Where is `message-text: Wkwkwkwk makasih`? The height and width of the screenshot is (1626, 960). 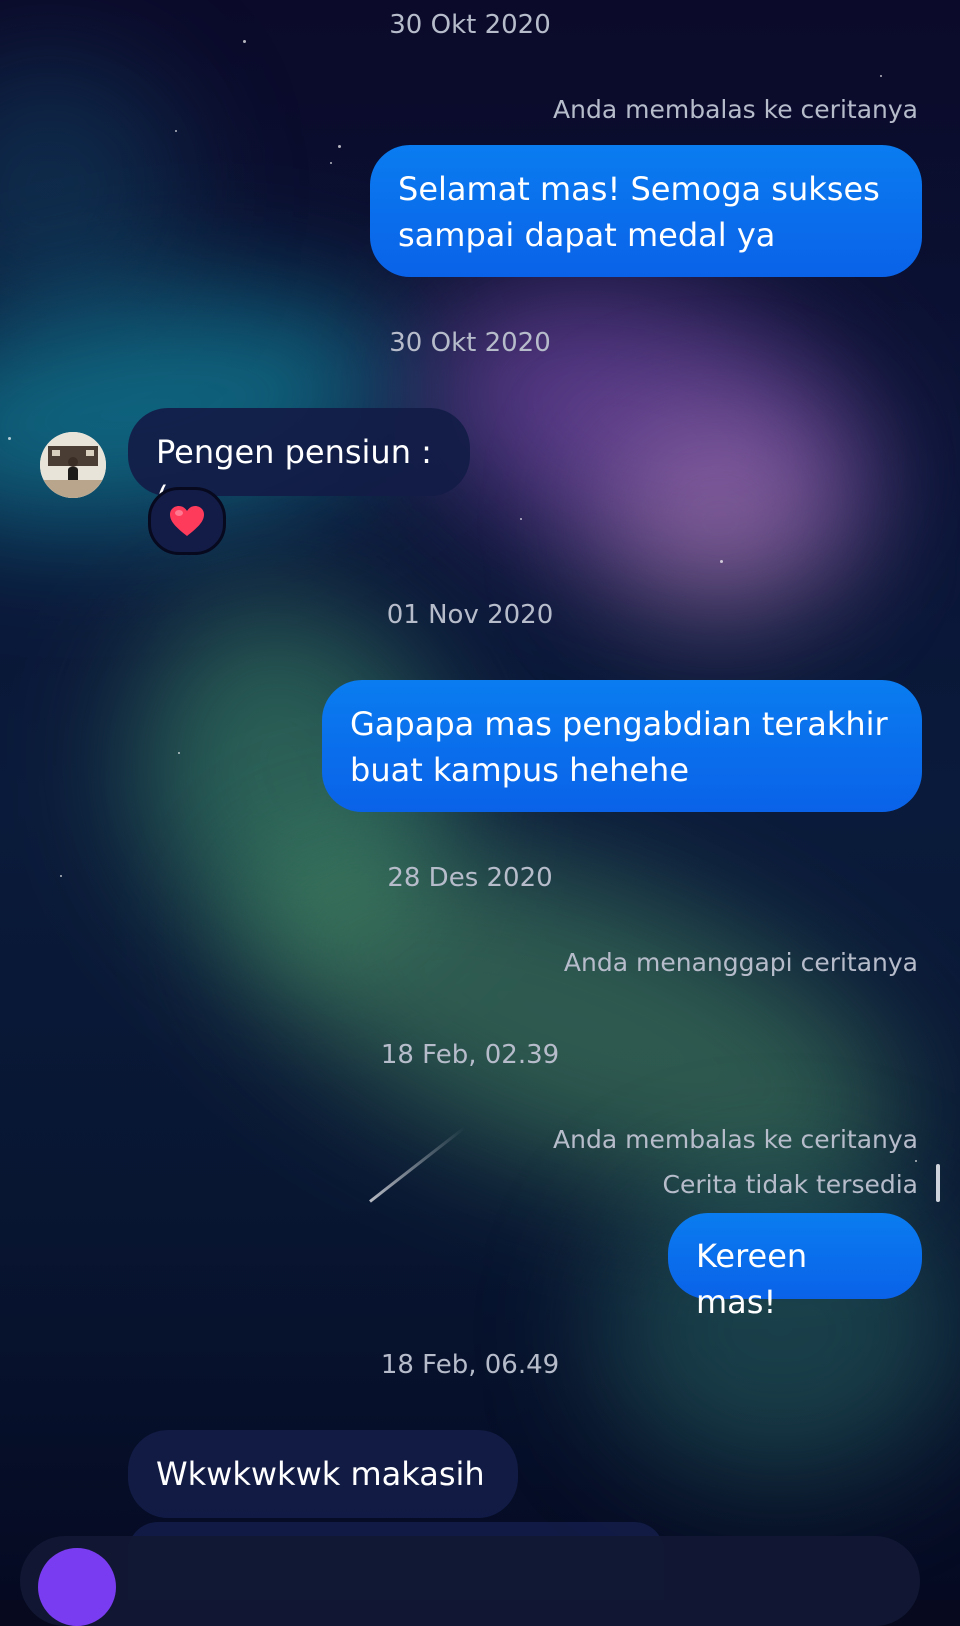
message-text: Wkwkwkwk makasih is located at coordinates (320, 1474).